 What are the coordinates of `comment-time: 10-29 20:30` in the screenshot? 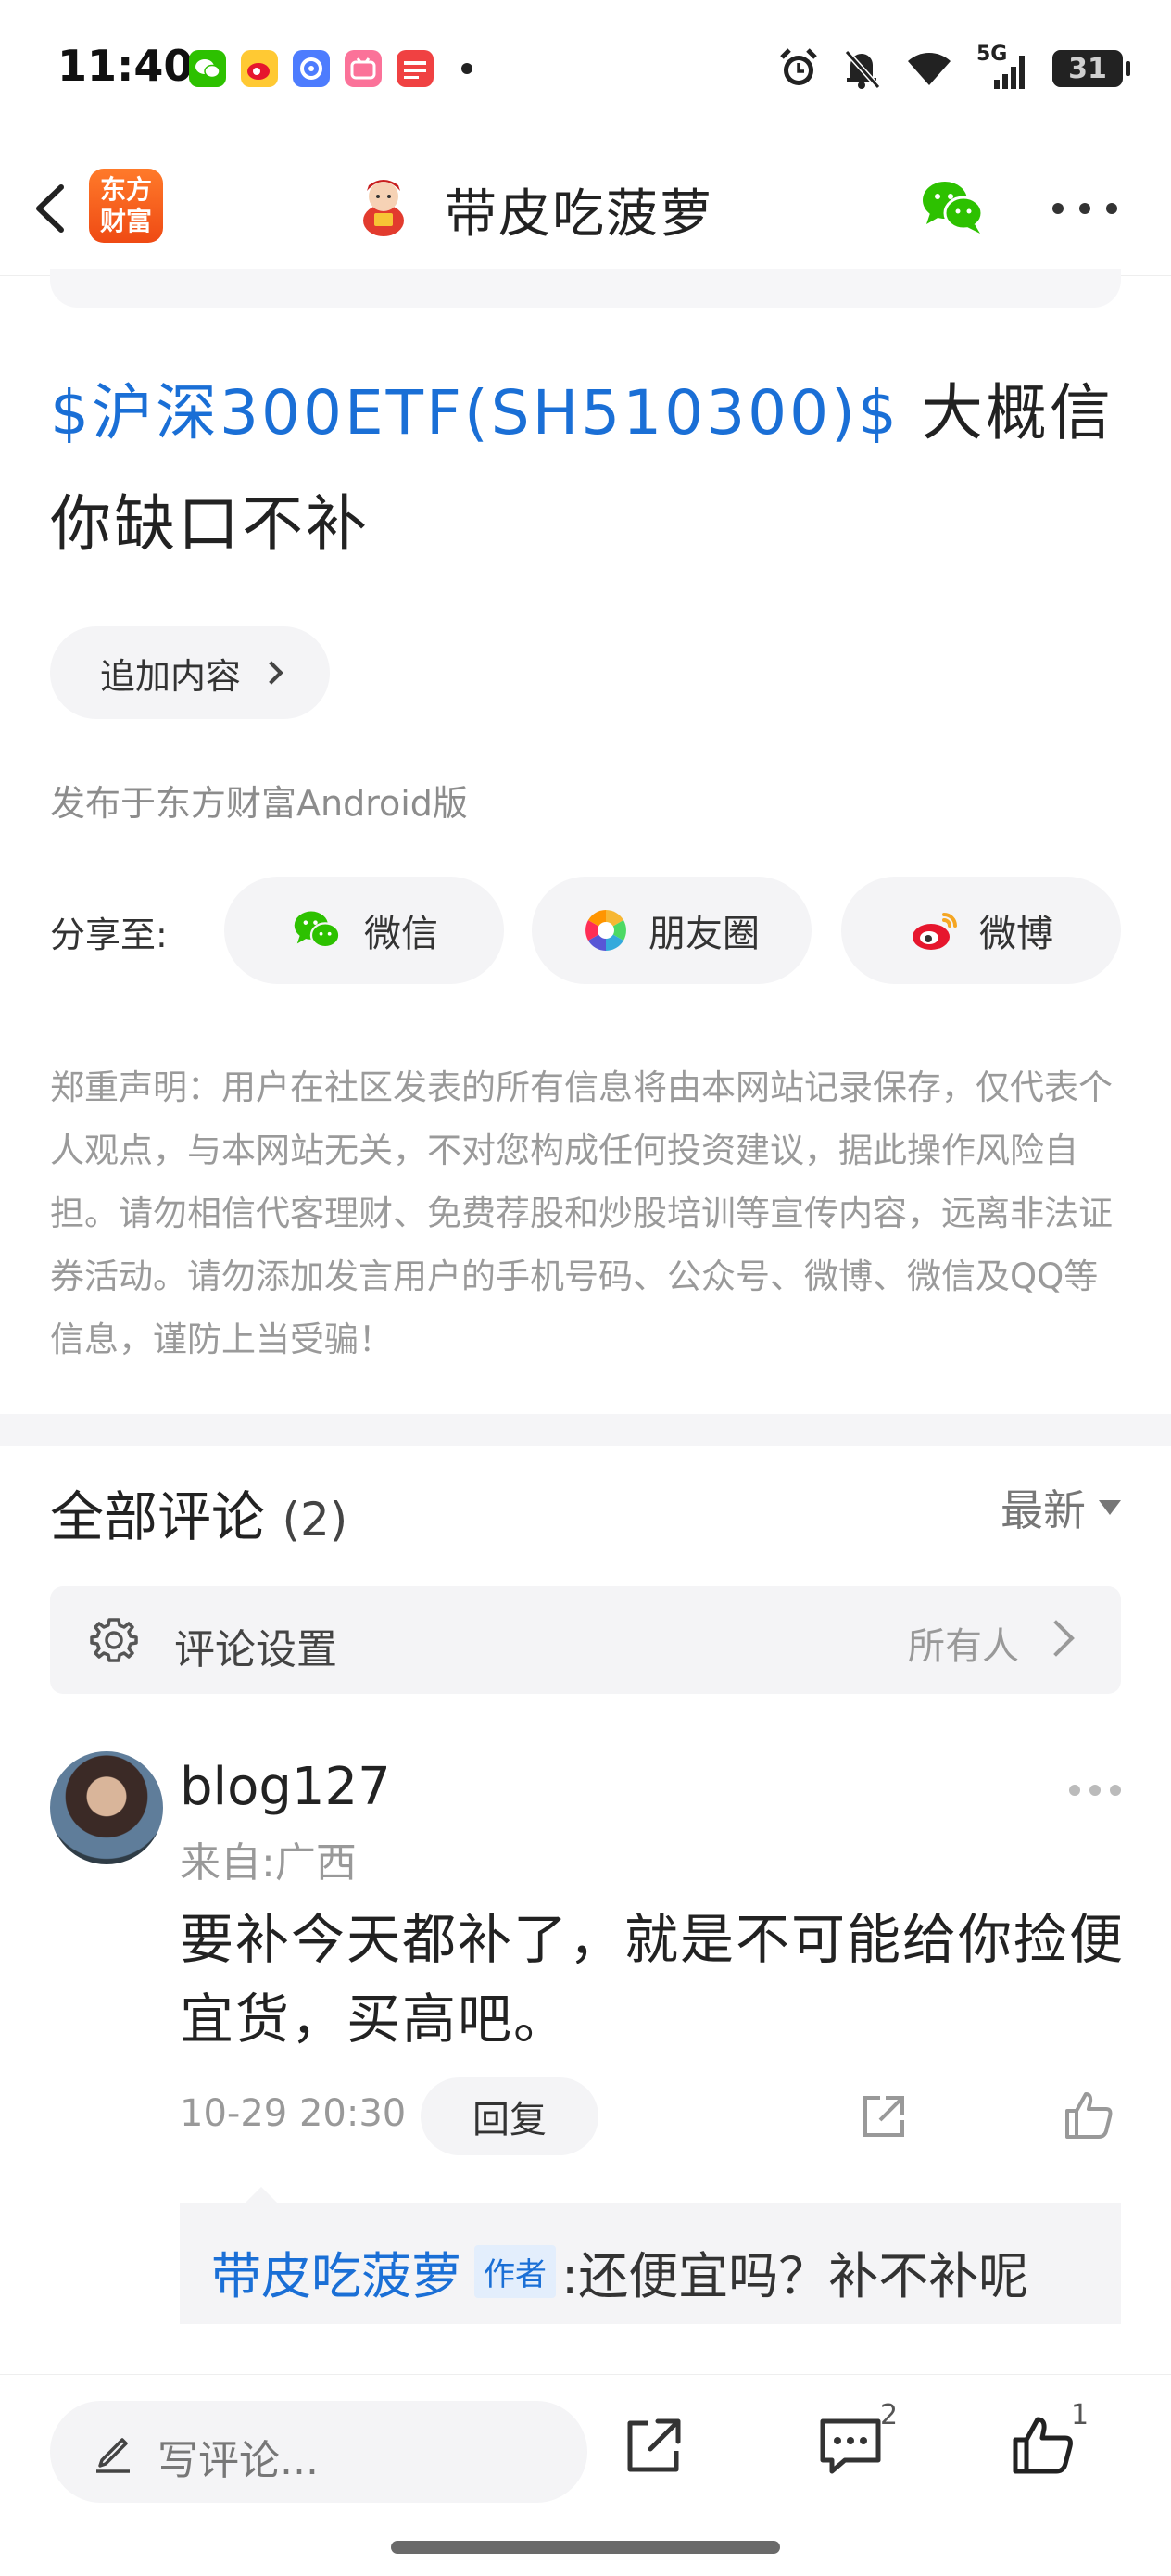 It's located at (294, 2113).